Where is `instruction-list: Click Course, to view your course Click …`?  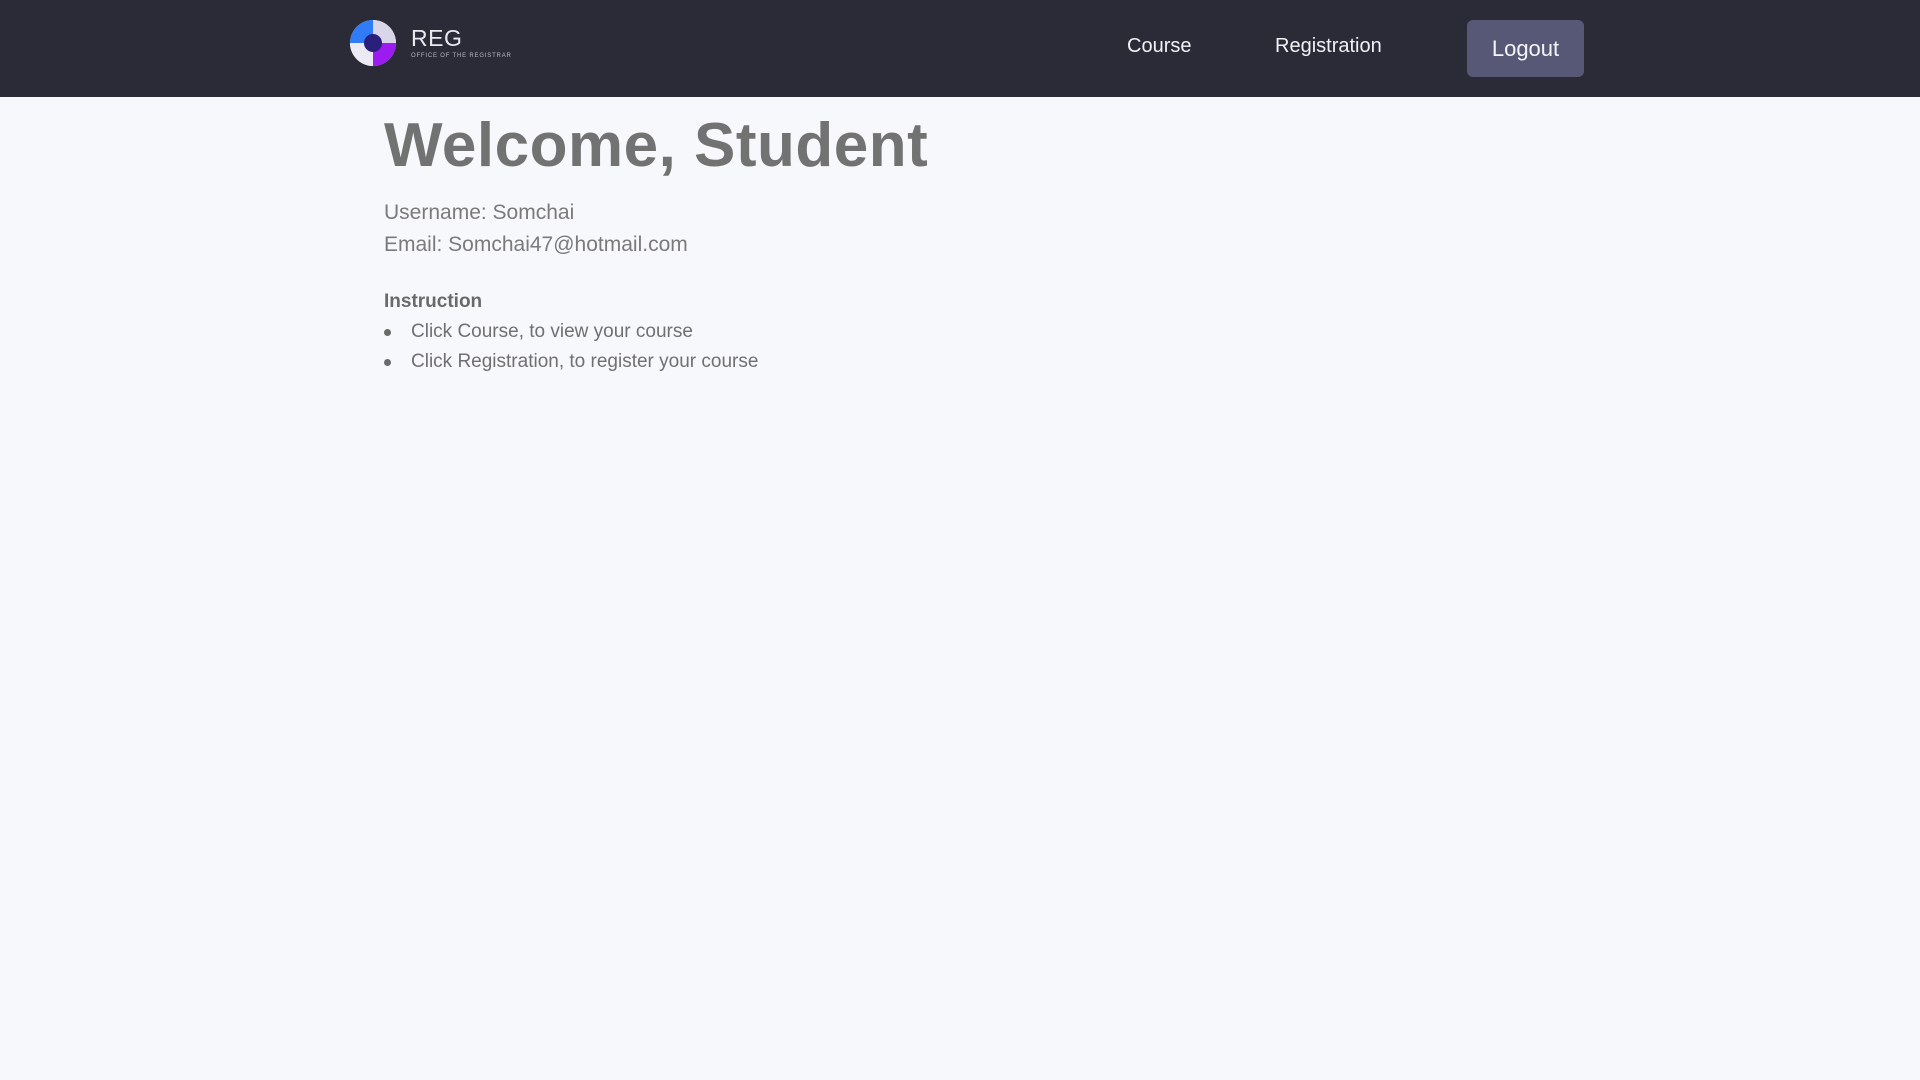
instruction-list: Click Course, to view your course Click … is located at coordinates (934, 347).